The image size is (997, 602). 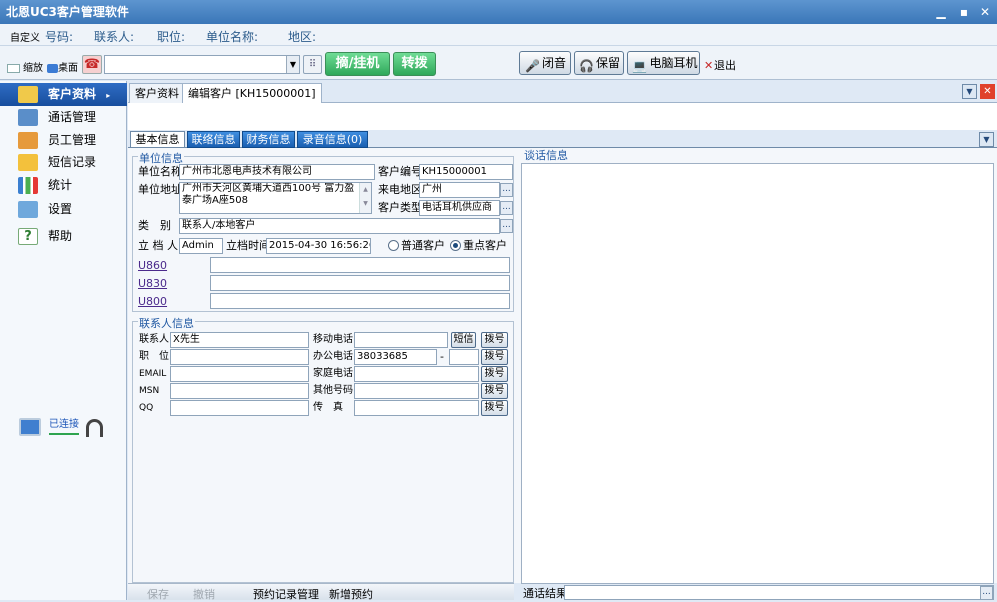 I want to click on connection-status: 已连接, so click(x=64, y=426).